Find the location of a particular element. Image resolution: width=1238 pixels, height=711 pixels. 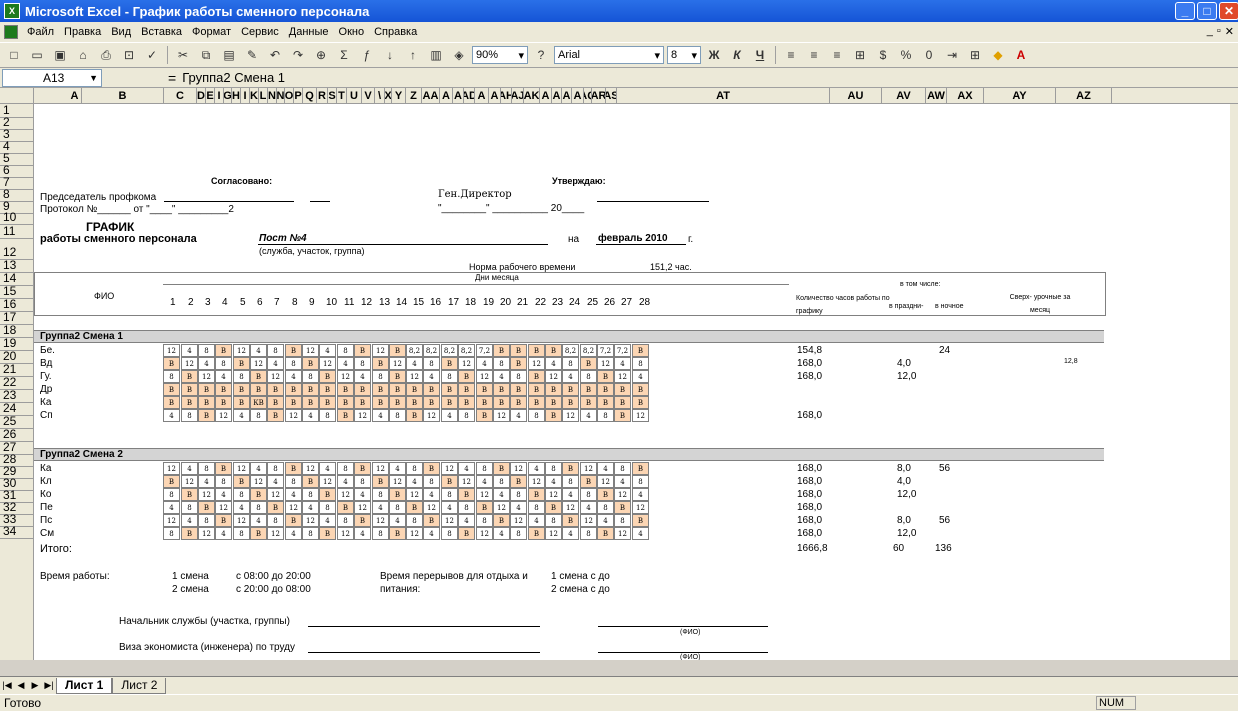

group-row: Группа2 Смена 2 is located at coordinates (569, 454).